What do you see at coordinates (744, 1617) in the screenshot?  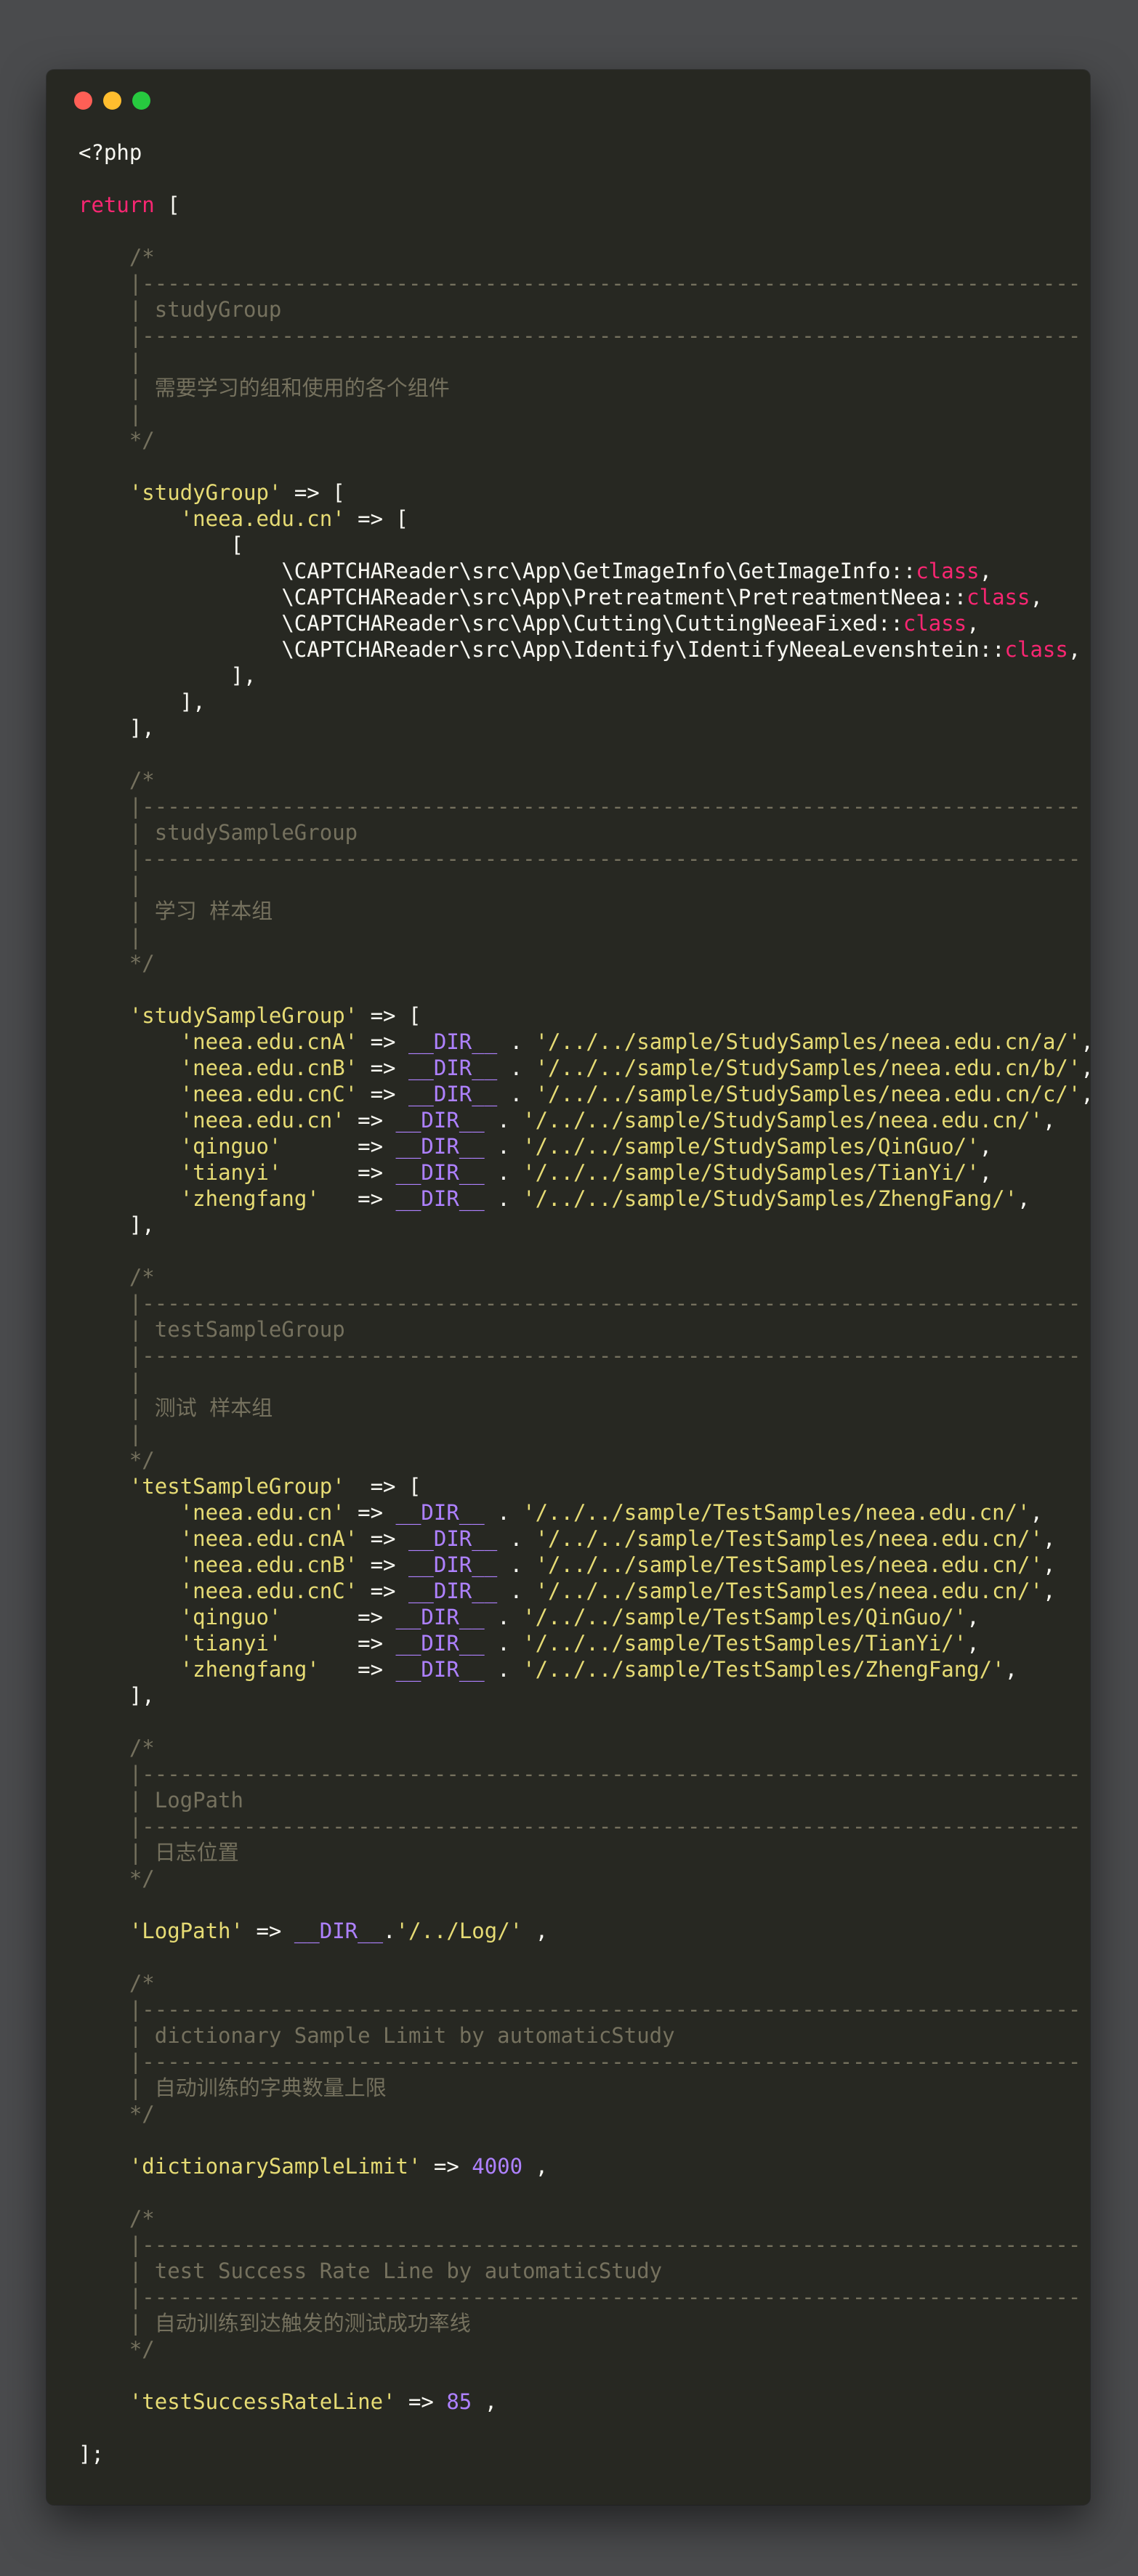 I see `string-token: '/../../sample/TestSamples/QinGuo/'` at bounding box center [744, 1617].